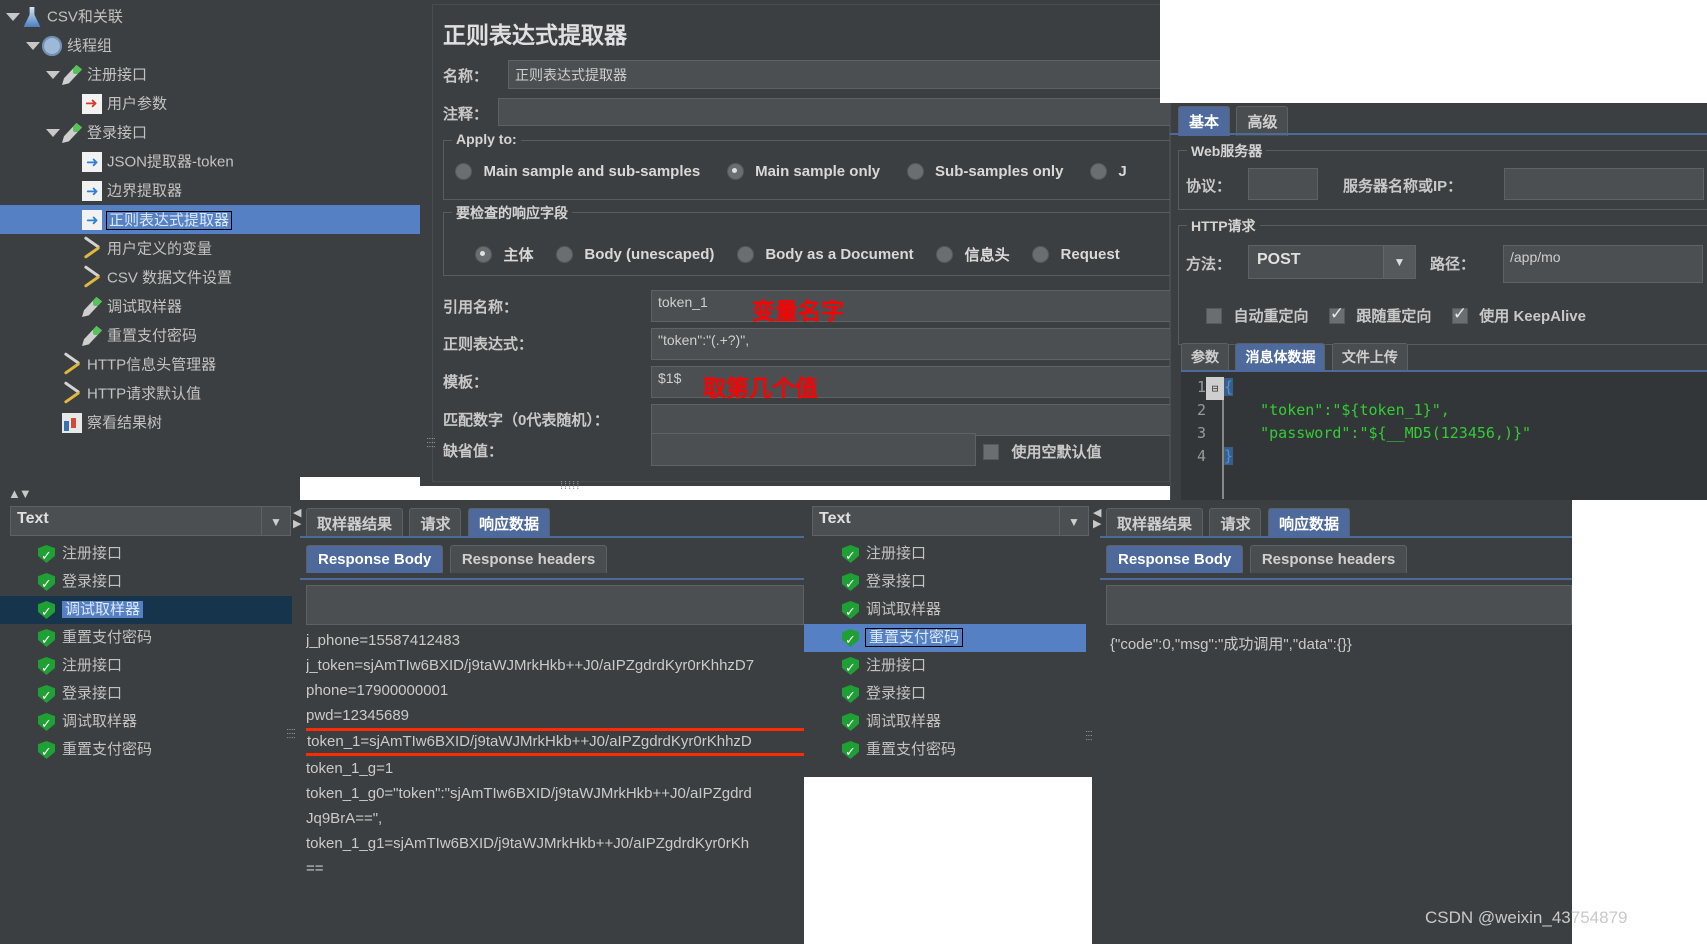 The width and height of the screenshot is (1707, 944). What do you see at coordinates (528, 559) in the screenshot?
I see `subtab-response-headers-left: Response headers` at bounding box center [528, 559].